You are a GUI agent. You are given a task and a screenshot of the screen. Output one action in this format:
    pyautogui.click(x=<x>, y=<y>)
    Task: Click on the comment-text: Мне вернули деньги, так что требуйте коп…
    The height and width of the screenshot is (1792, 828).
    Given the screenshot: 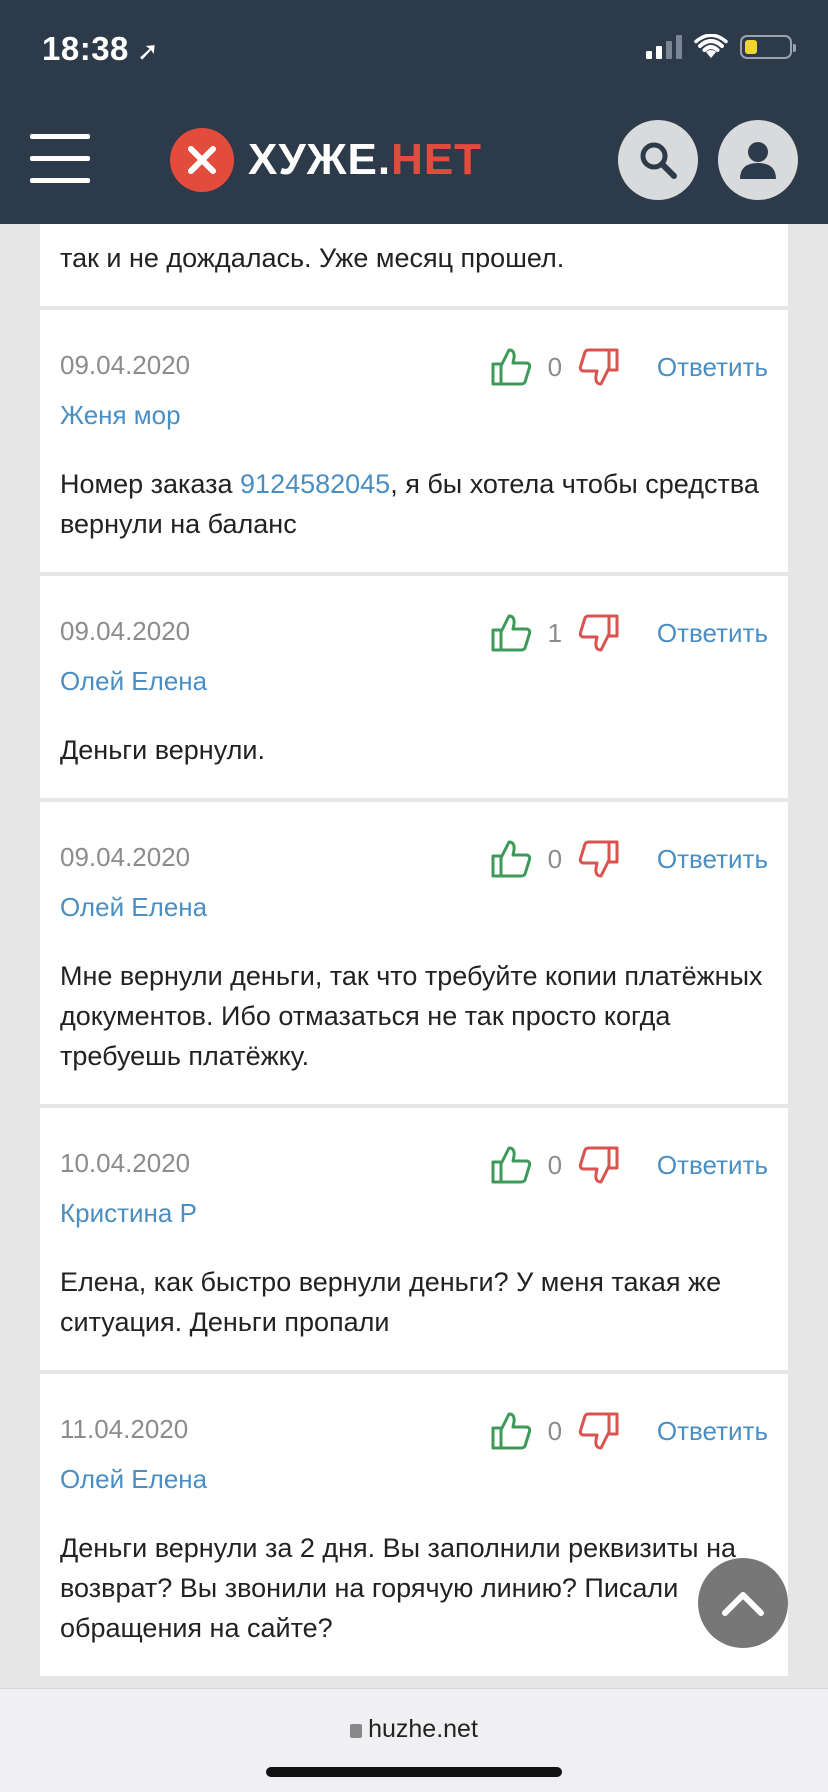 What is the action you would take?
    pyautogui.click(x=411, y=1016)
    